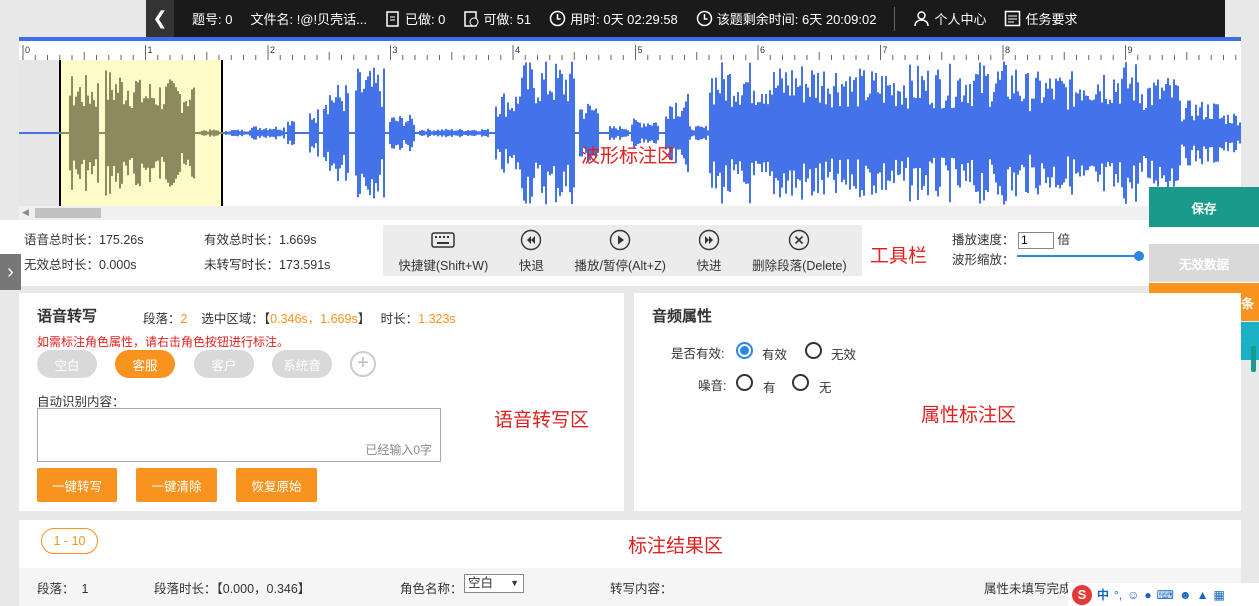 The height and width of the screenshot is (606, 1259). I want to click on rewind-button: 快退, so click(531, 251).